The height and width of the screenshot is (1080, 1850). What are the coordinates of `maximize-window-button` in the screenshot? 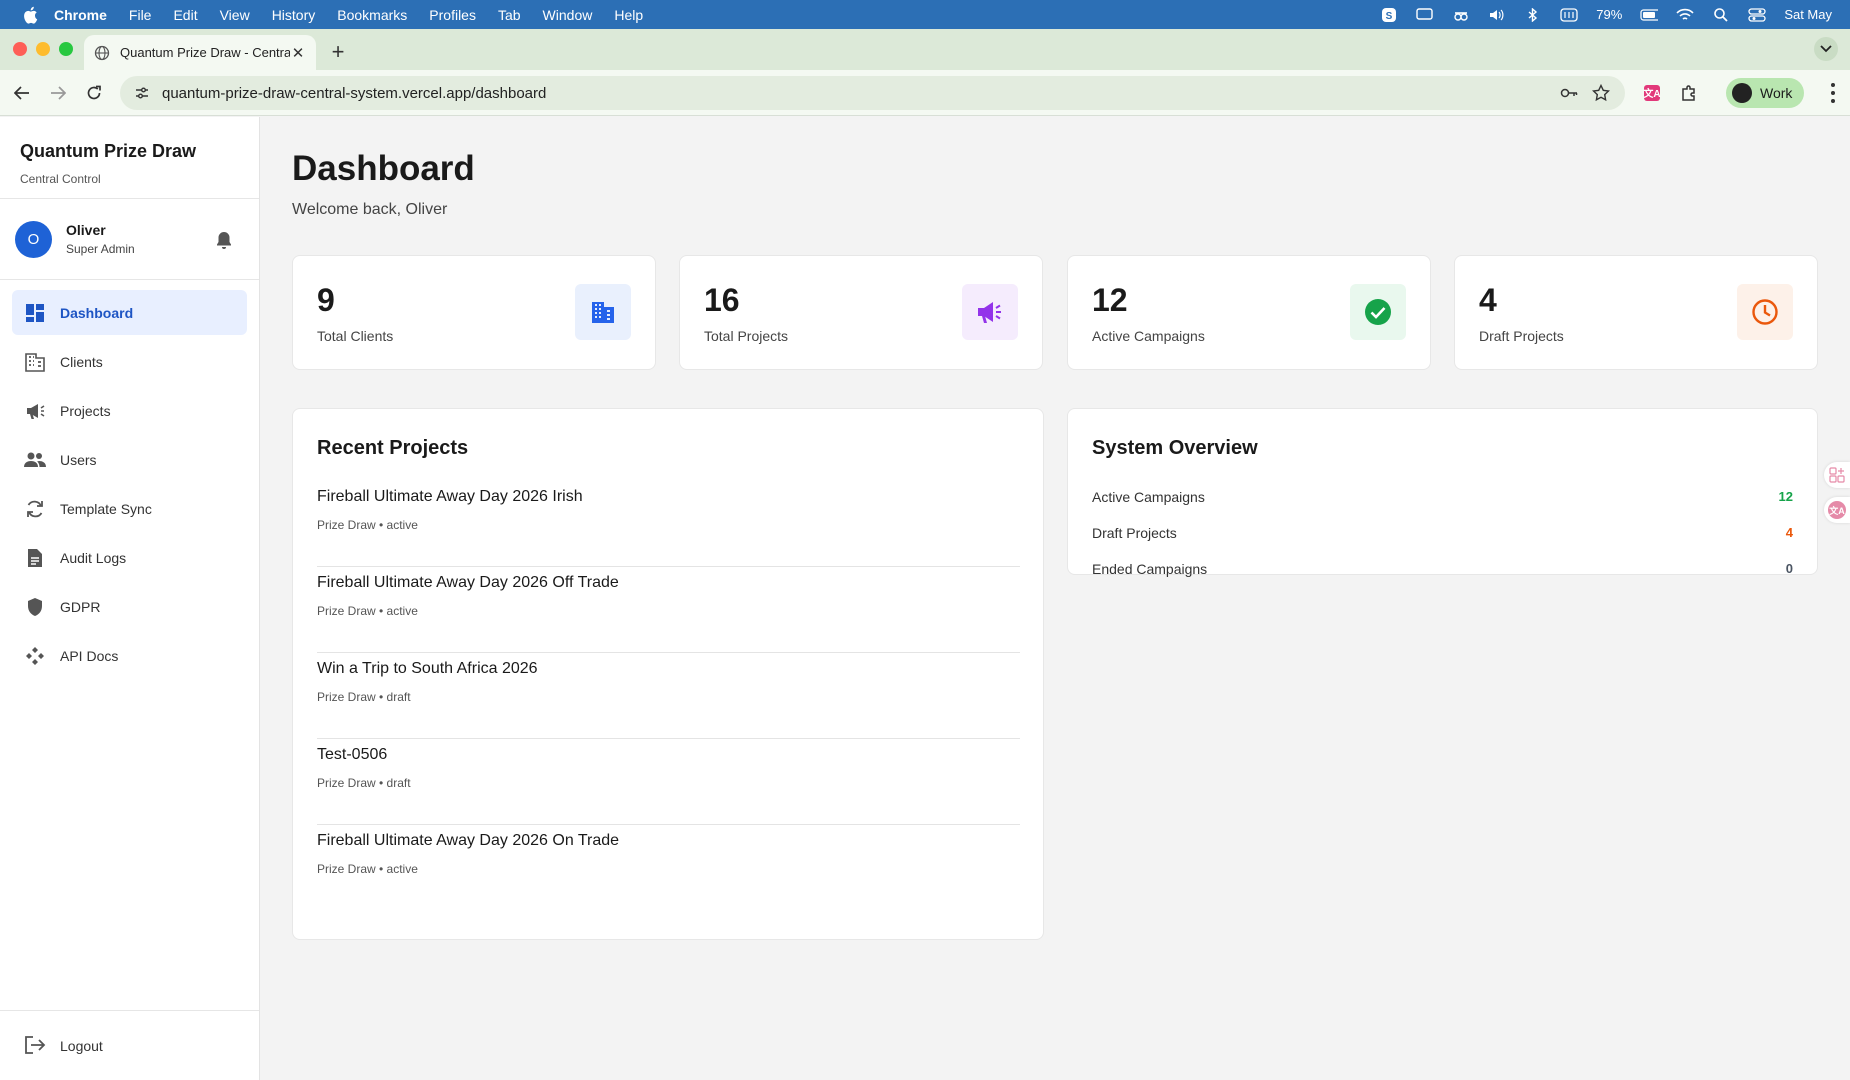 It's located at (66, 49).